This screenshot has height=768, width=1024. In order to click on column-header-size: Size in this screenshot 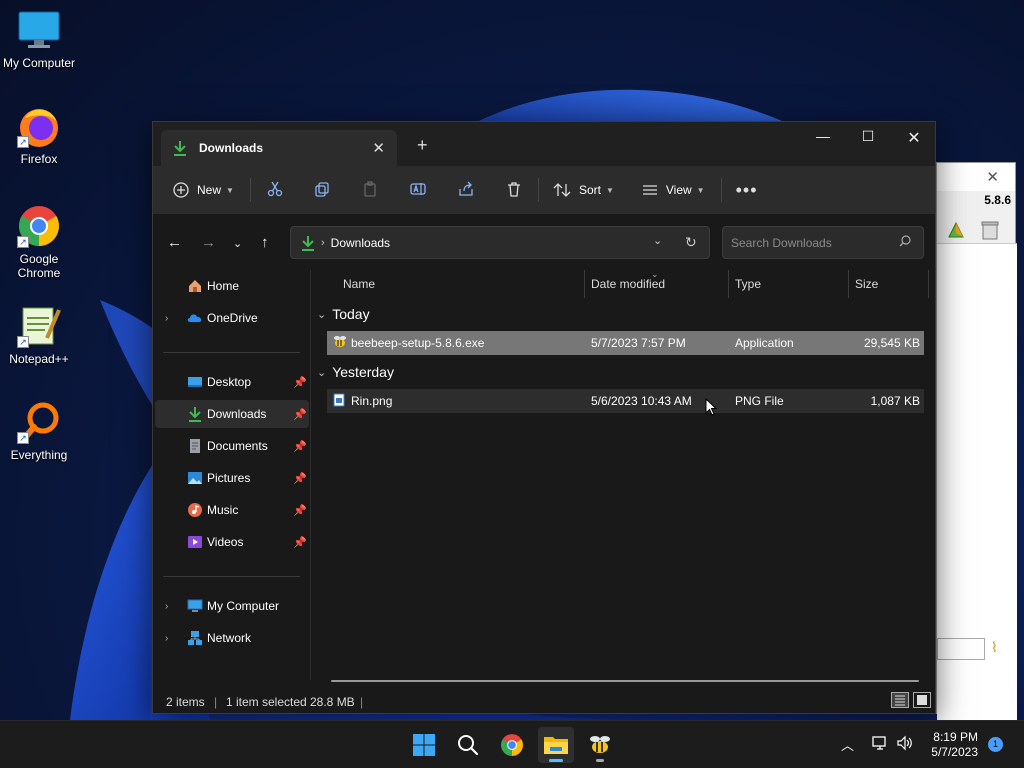, I will do `click(866, 284)`.